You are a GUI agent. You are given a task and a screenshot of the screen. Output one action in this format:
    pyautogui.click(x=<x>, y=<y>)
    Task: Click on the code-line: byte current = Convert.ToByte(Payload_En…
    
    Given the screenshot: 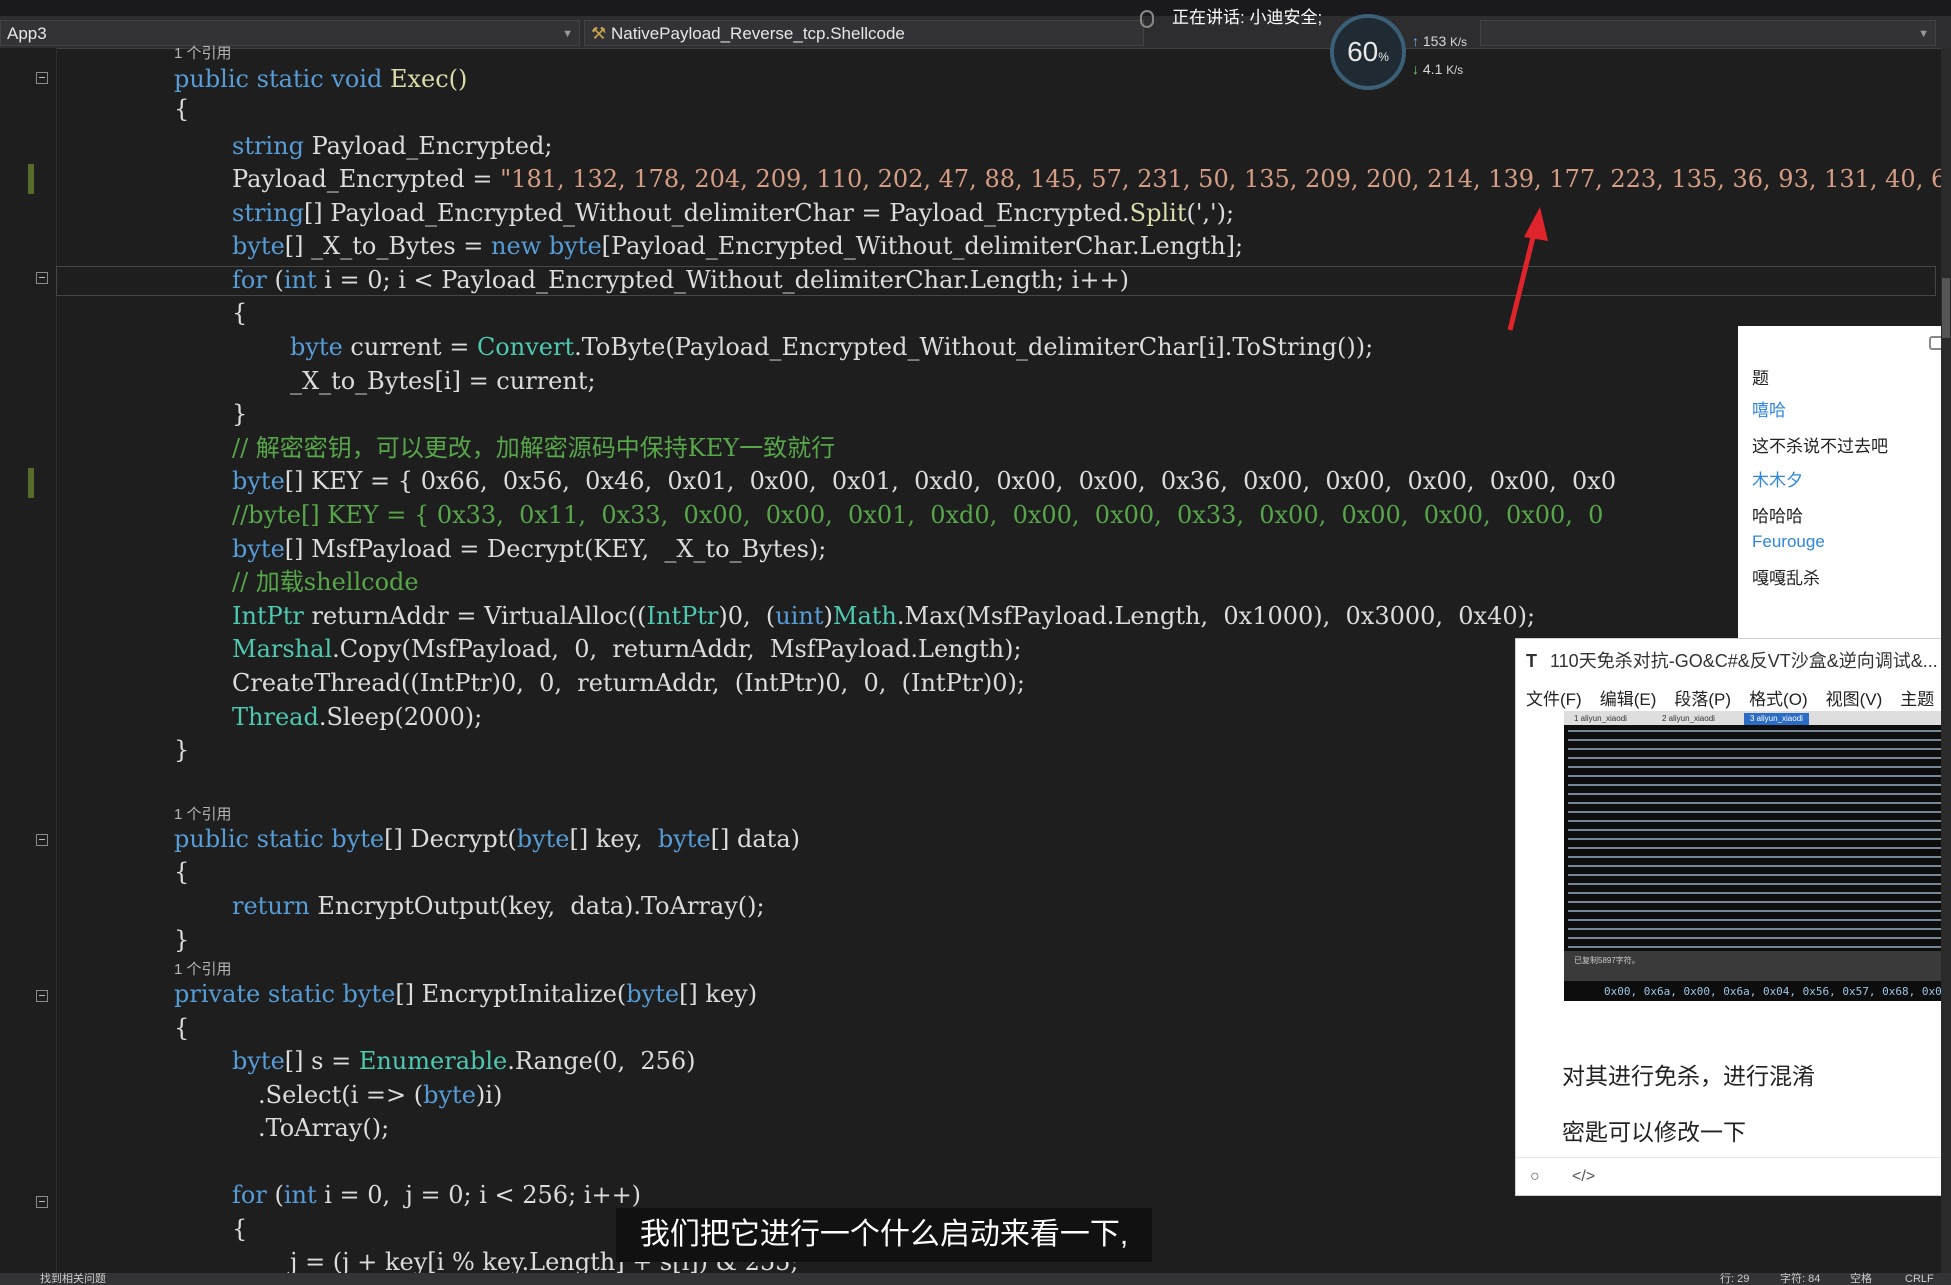 What is the action you would take?
    pyautogui.click(x=832, y=347)
    